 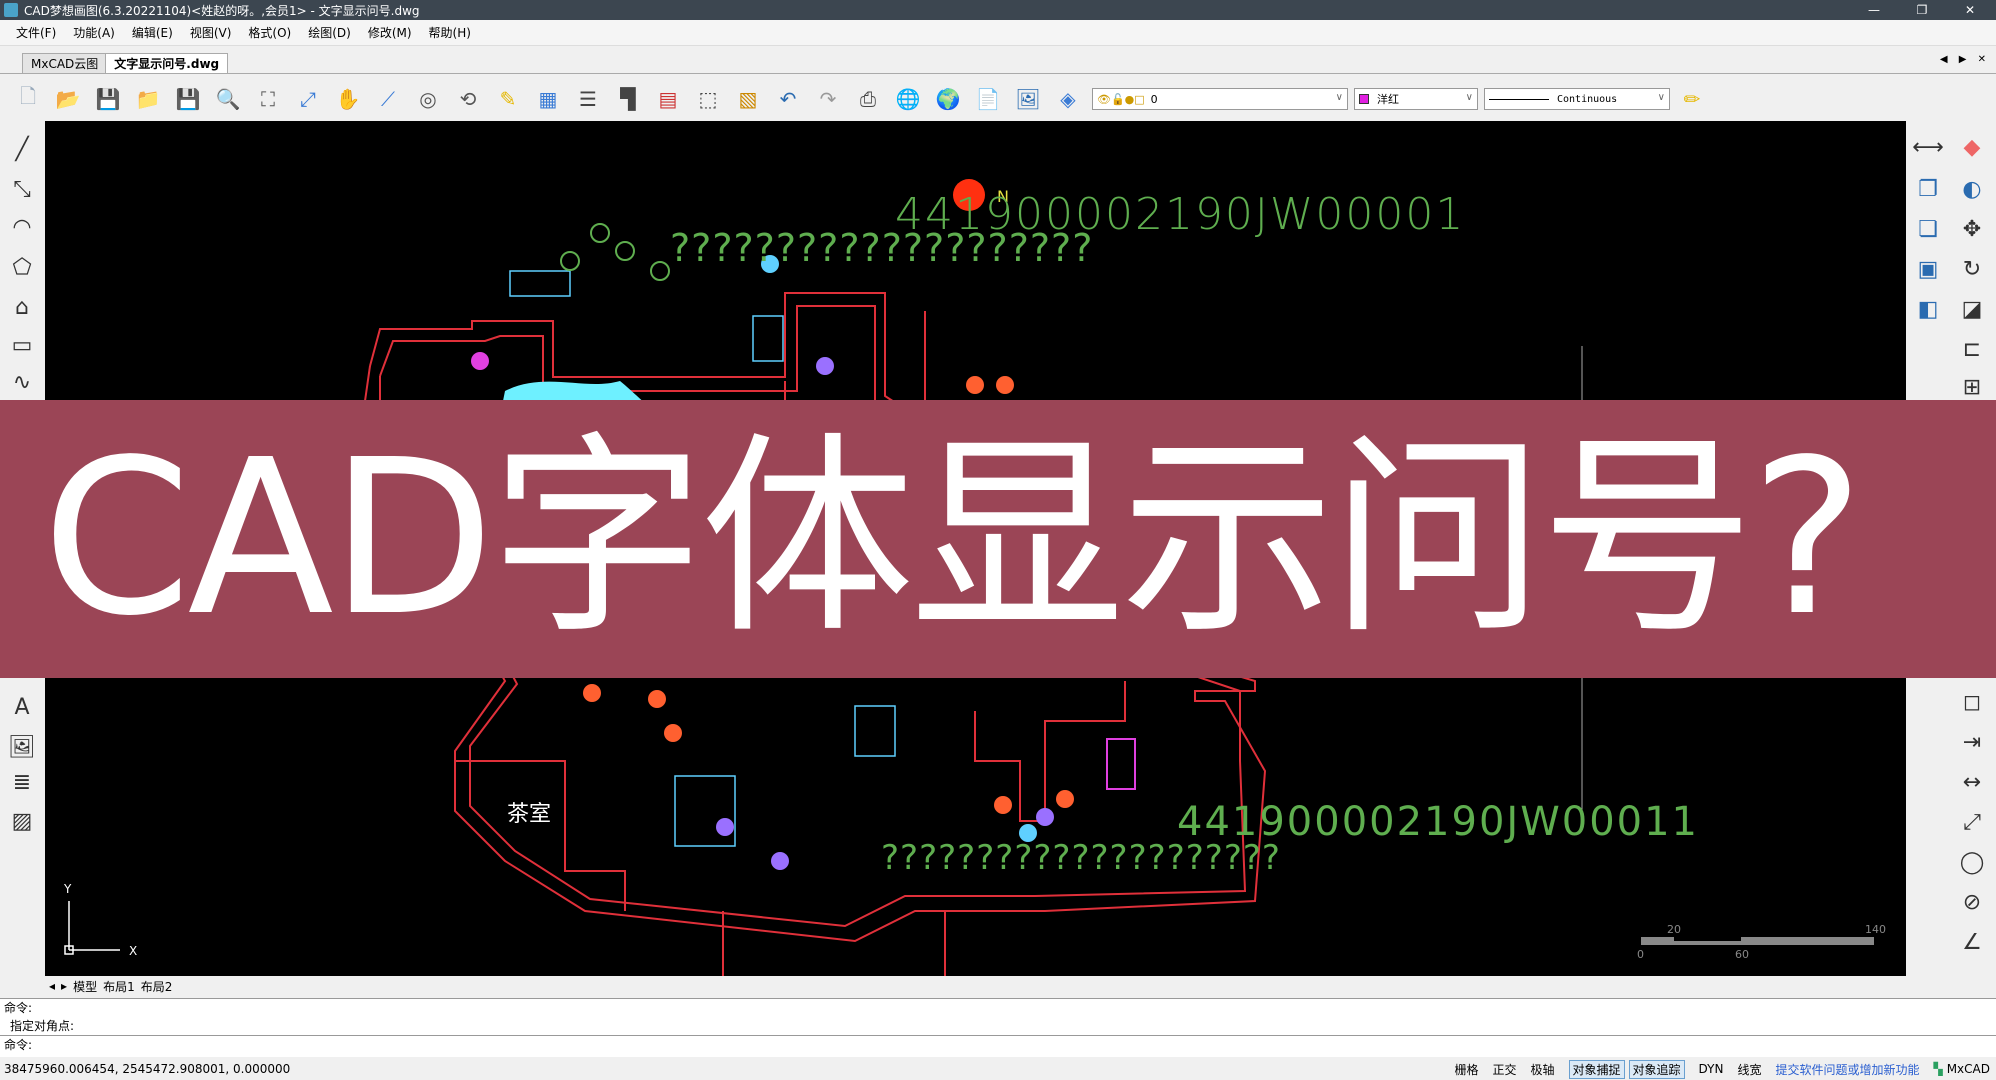 I want to click on globe-icon: 🌍, so click(x=948, y=99).